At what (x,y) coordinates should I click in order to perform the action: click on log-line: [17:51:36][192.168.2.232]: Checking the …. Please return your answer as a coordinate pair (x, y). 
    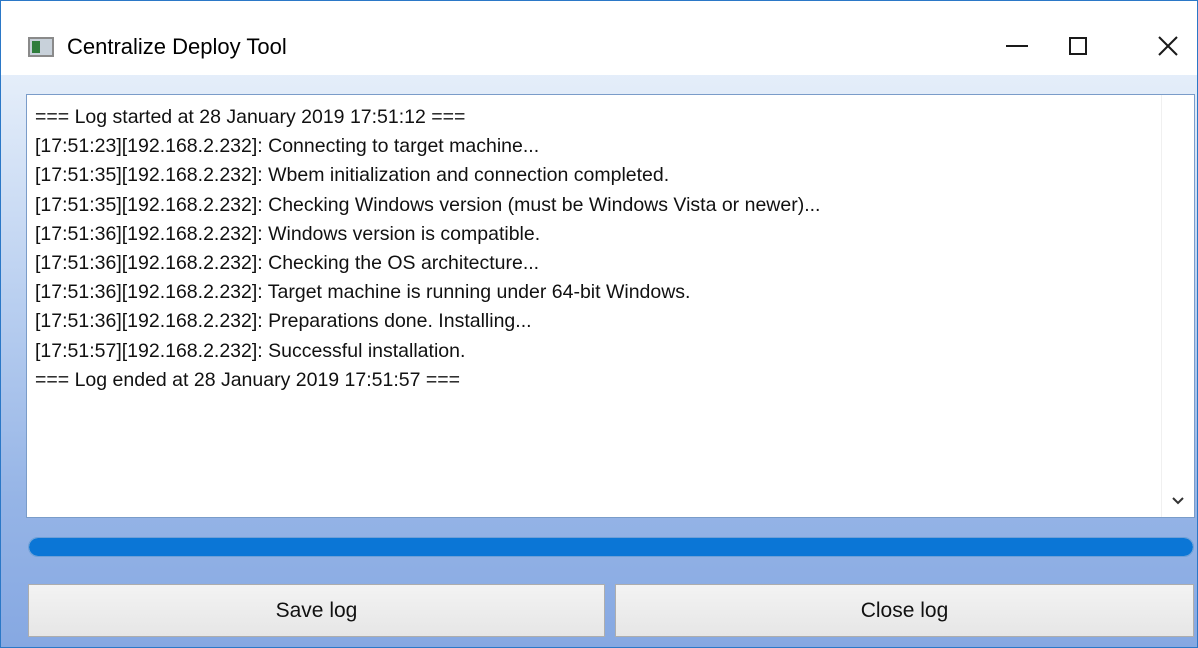
    Looking at the image, I should click on (287, 262).